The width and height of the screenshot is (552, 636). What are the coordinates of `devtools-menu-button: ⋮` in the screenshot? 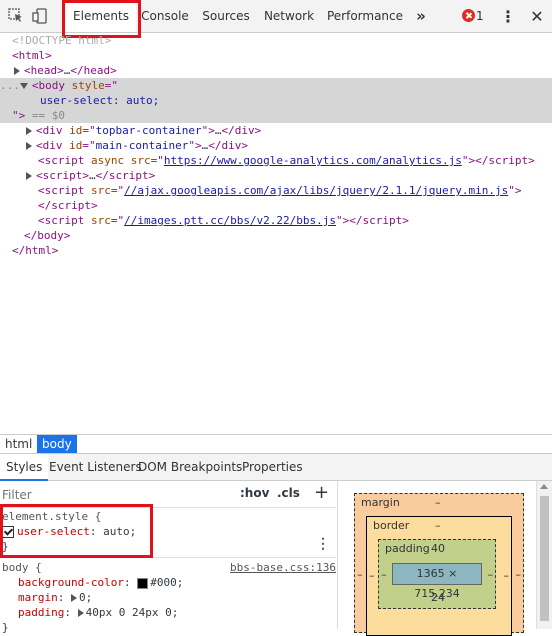 It's located at (508, 16).